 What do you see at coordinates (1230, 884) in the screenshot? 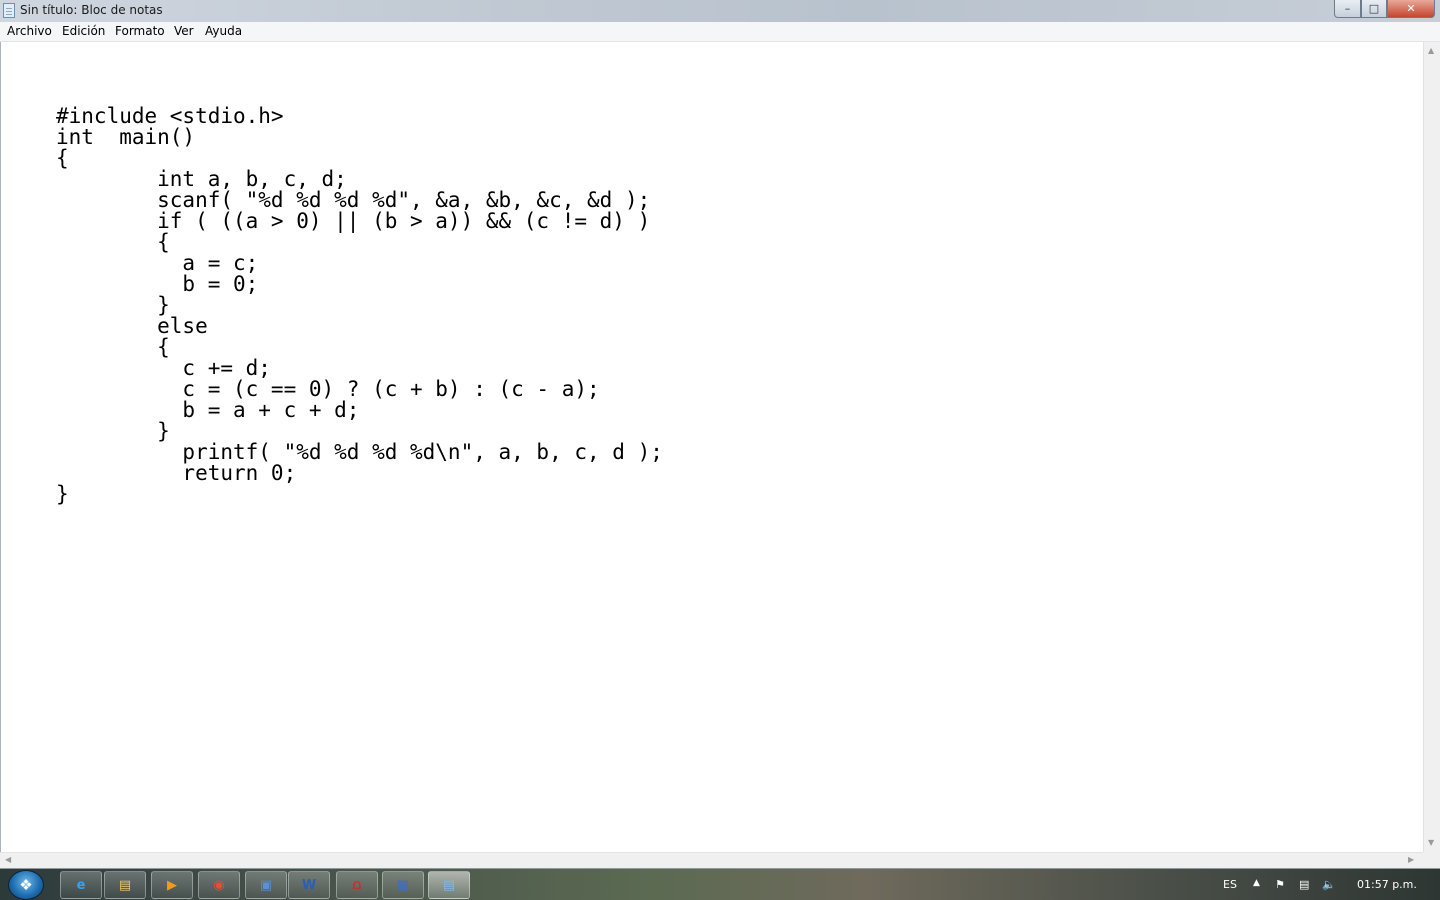
I see `language-indicator: ES` at bounding box center [1230, 884].